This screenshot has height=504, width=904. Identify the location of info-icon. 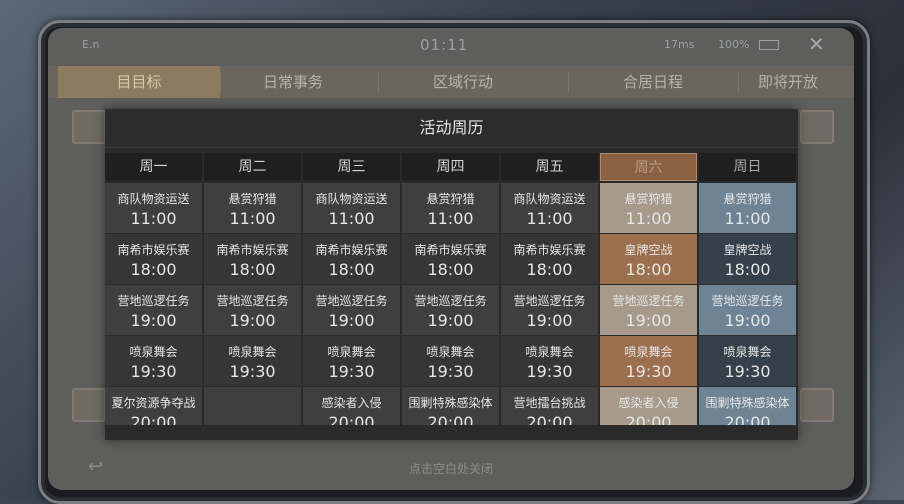
(817, 127).